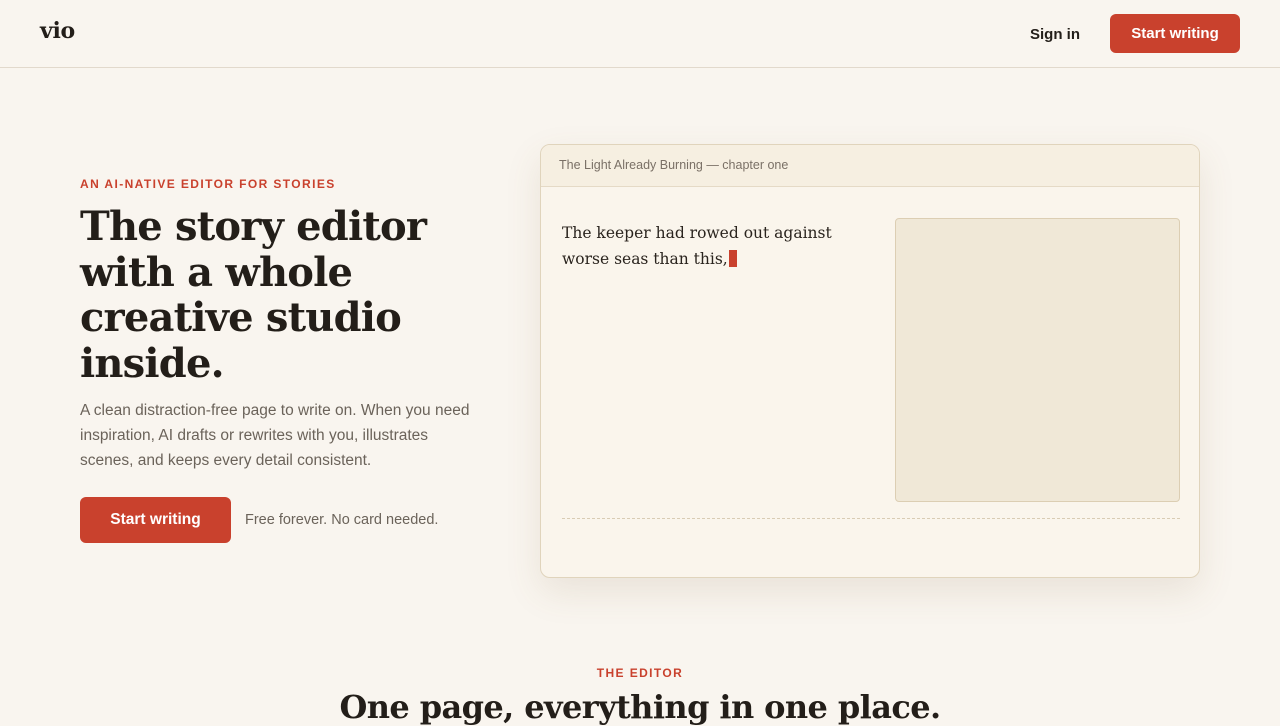  I want to click on section-title: One page, everything in one place., so click(640, 707).